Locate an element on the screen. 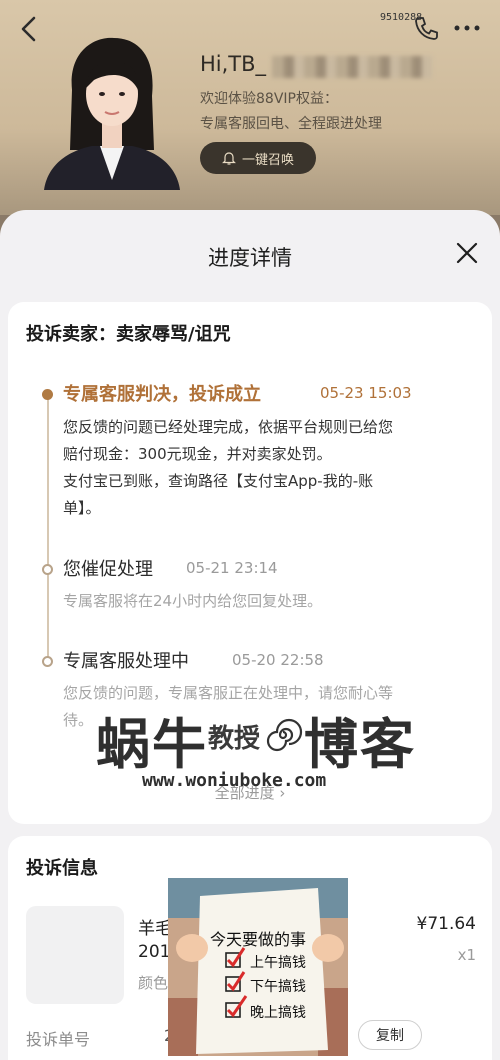 The width and height of the screenshot is (500, 1060). product-spec: 颜色 is located at coordinates (153, 983).